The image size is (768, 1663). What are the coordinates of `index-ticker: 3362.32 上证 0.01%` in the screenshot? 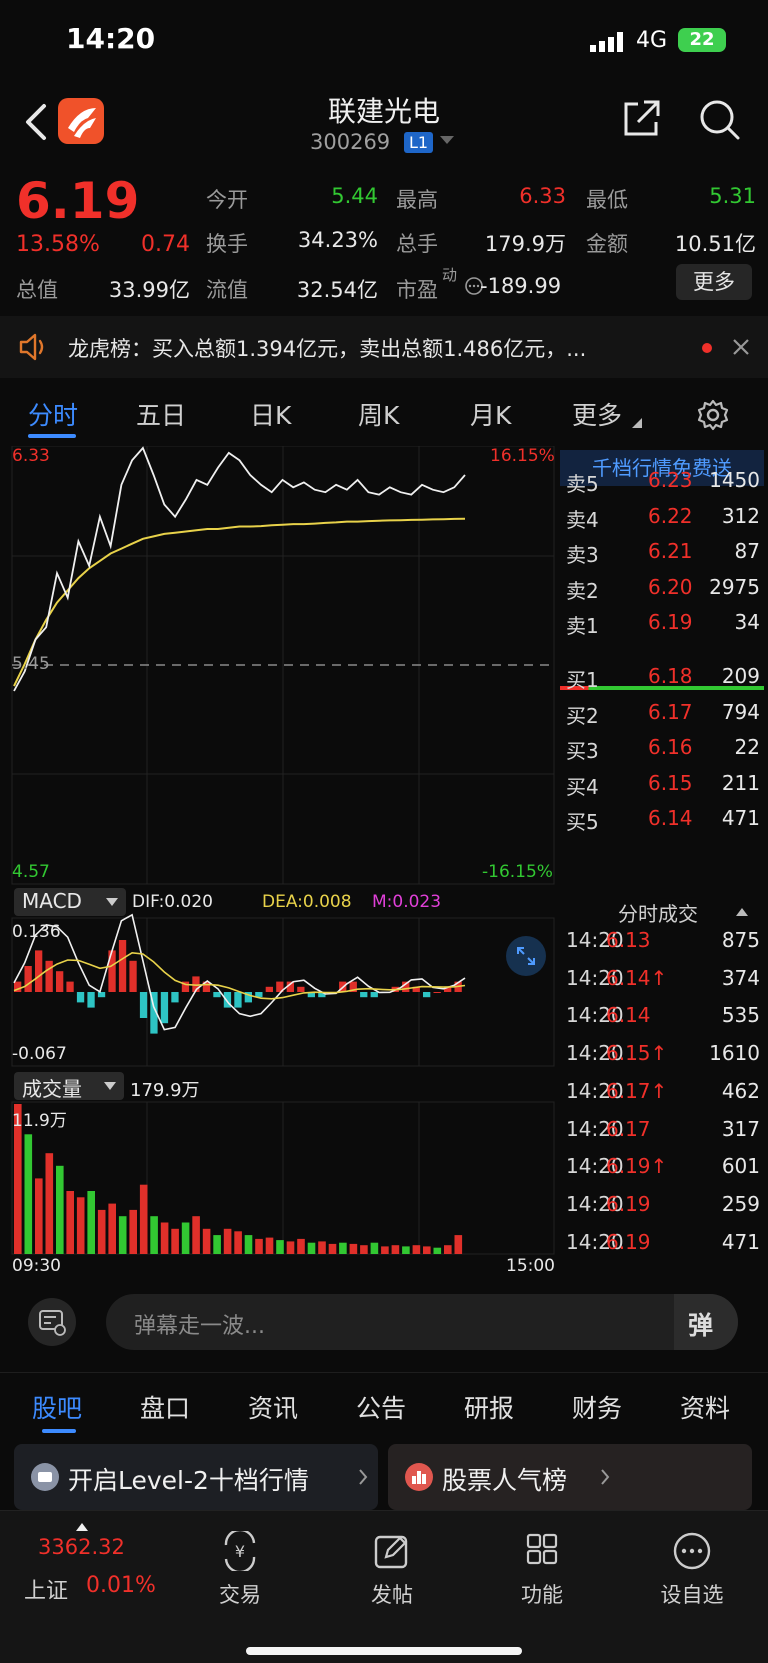 It's located at (82, 1571).